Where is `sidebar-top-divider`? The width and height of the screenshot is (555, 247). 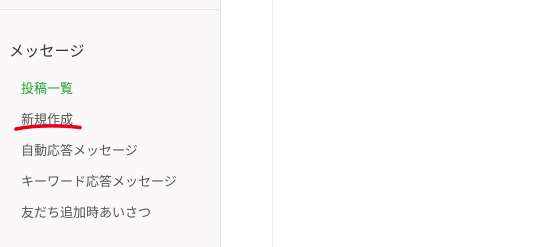
sidebar-top-divider is located at coordinates (110, 9).